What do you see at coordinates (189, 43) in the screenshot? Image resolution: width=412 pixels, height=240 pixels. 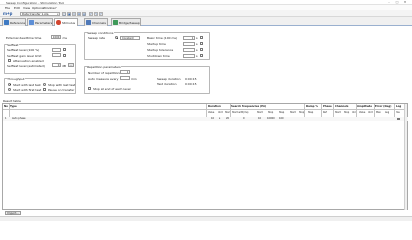 I see `startup-time-input` at bounding box center [189, 43].